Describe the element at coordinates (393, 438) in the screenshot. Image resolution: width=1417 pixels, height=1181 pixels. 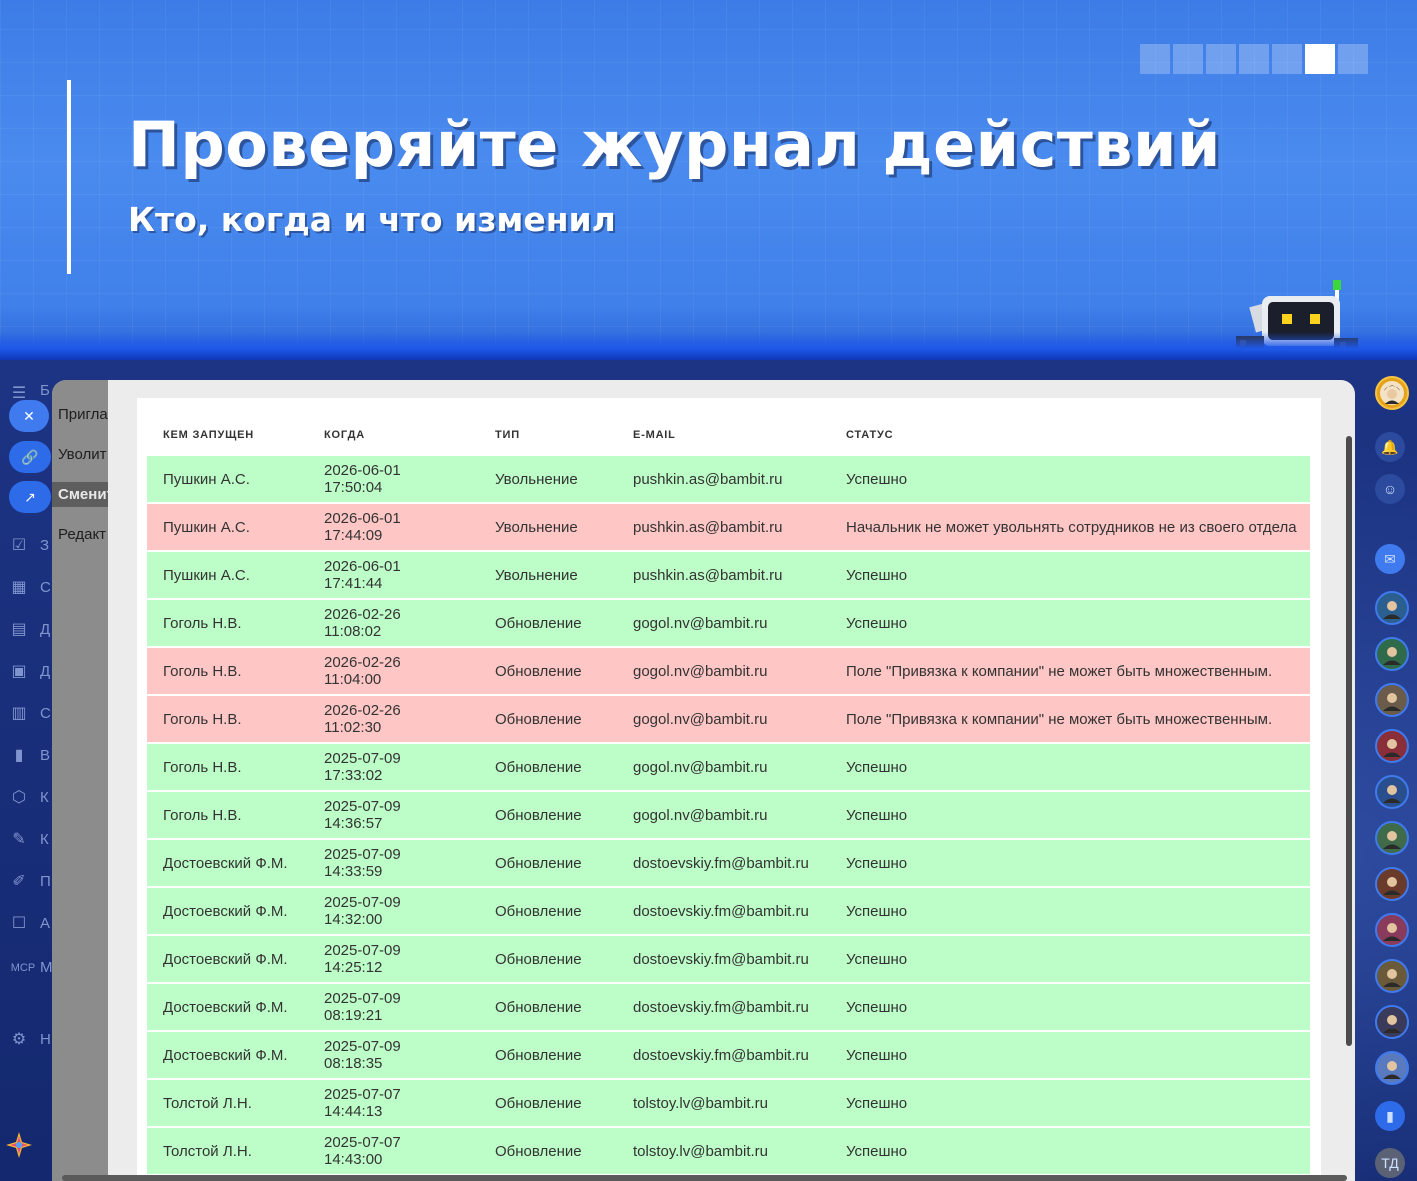
I see `header-when: КОГДА` at that location.